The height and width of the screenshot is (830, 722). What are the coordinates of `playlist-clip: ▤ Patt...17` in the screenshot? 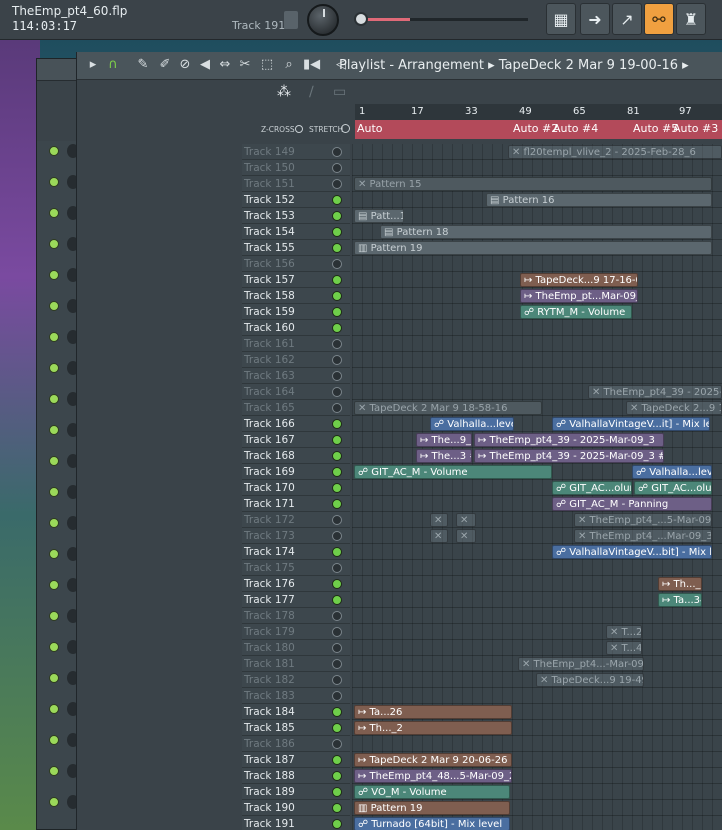 It's located at (379, 216).